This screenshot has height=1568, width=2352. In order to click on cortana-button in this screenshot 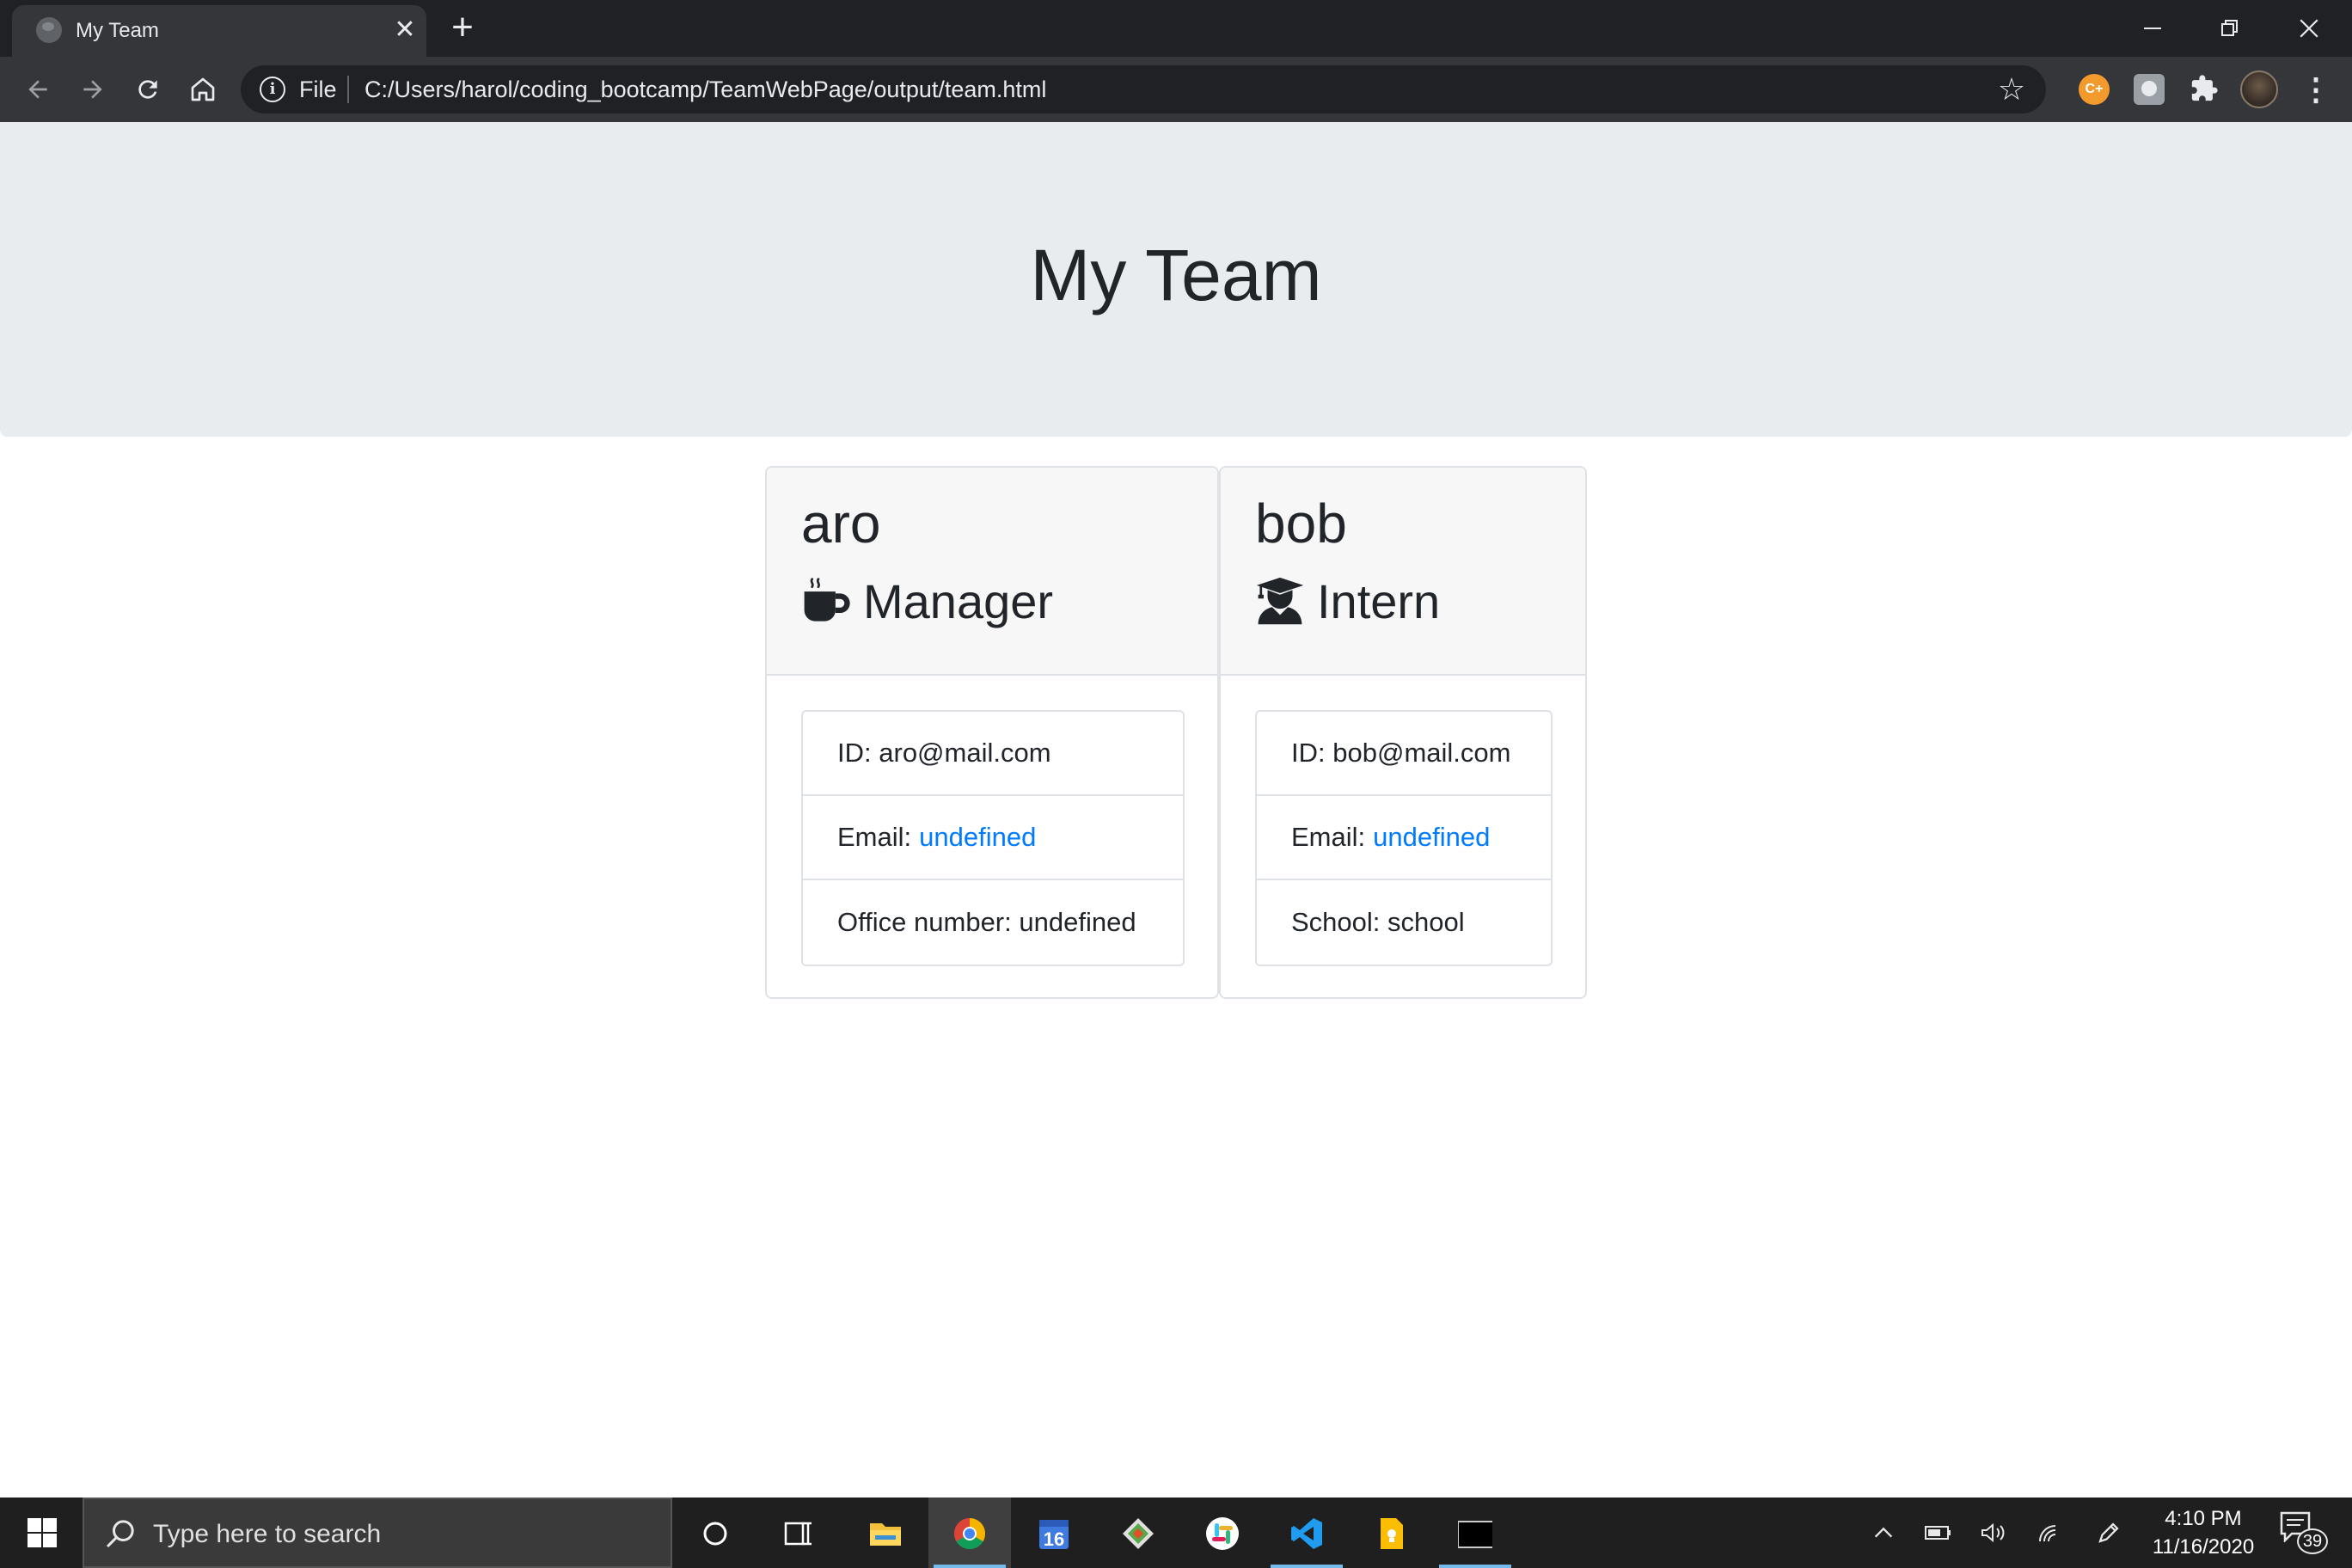, I will do `click(715, 1533)`.